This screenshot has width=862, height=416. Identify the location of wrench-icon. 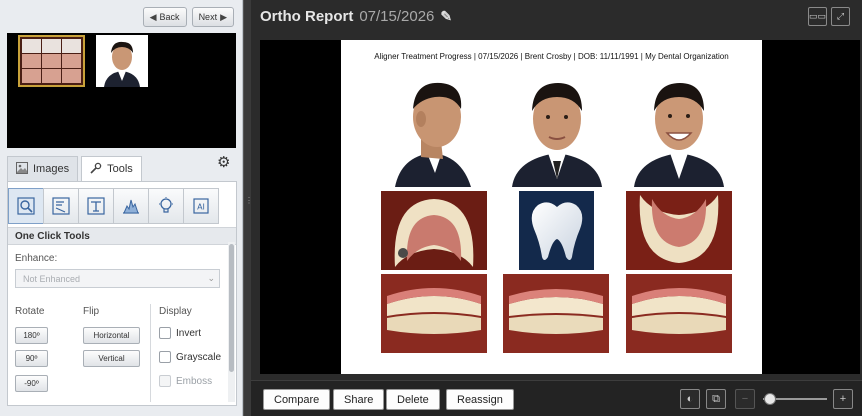
(96, 169).